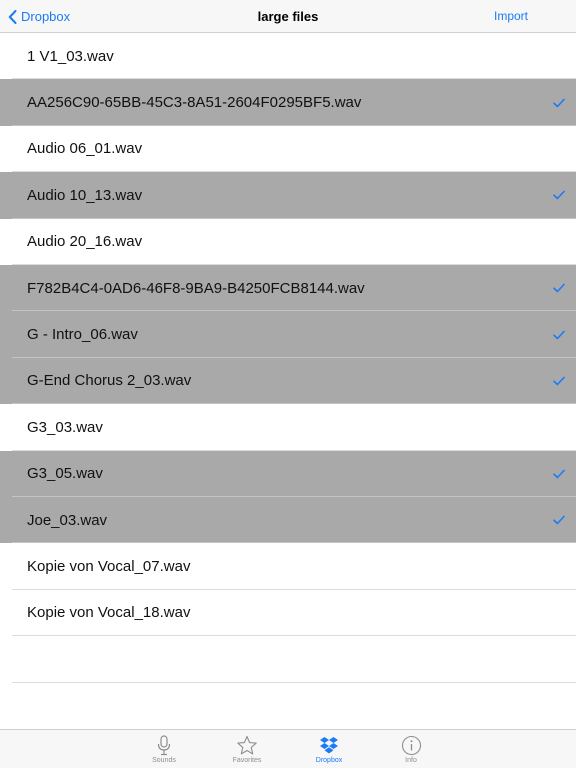 The height and width of the screenshot is (769, 576). I want to click on tab-label: Favorites, so click(247, 760).